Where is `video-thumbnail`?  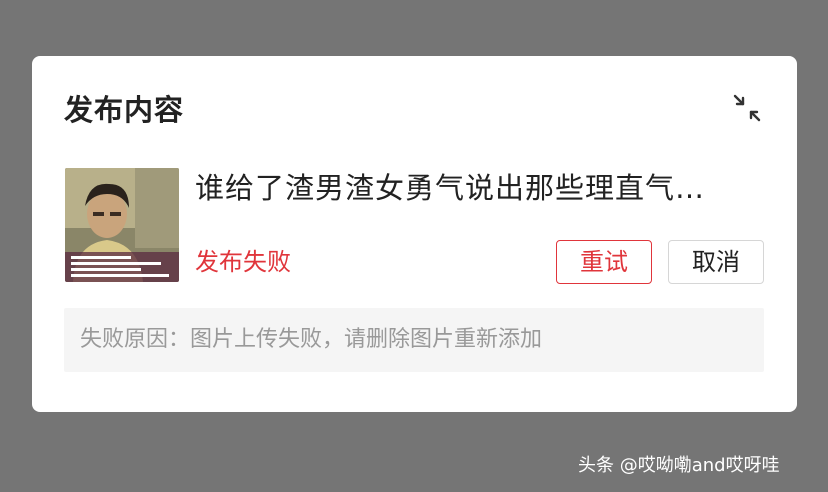 video-thumbnail is located at coordinates (122, 225).